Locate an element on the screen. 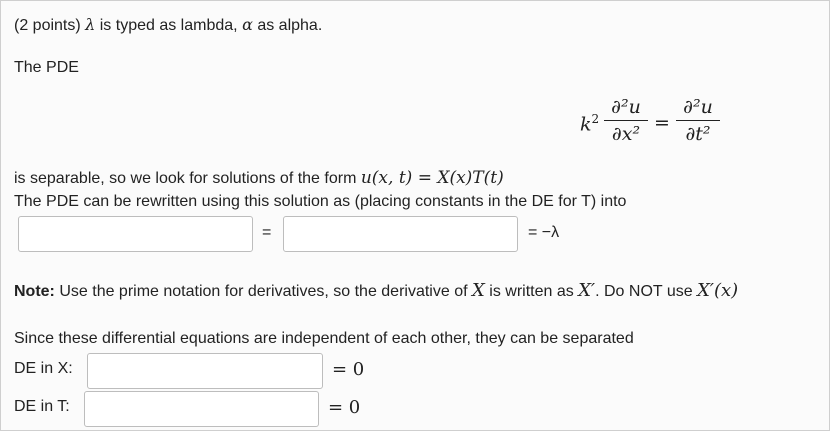 The height and width of the screenshot is (431, 830). pde-intro: The PDE is located at coordinates (46, 67).